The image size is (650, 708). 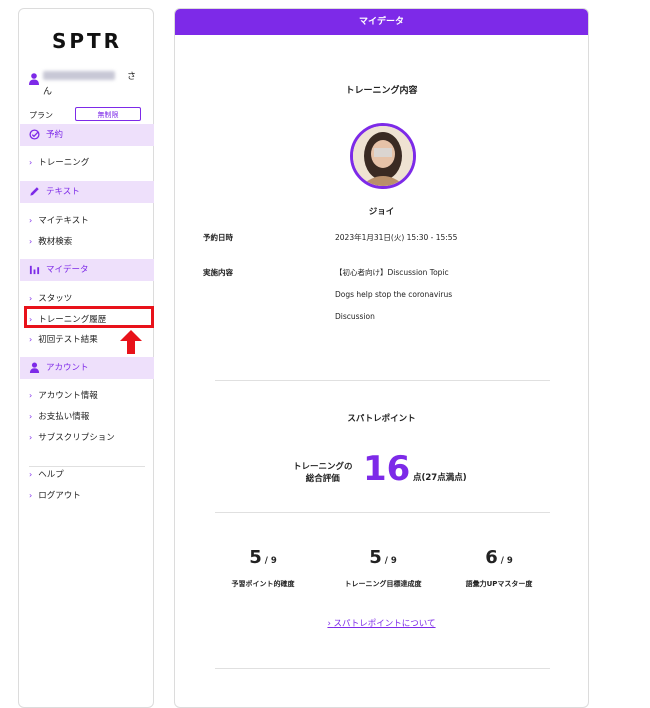 What do you see at coordinates (72, 438) in the screenshot?
I see `sidebar-item-subscription: › サブスクリプション` at bounding box center [72, 438].